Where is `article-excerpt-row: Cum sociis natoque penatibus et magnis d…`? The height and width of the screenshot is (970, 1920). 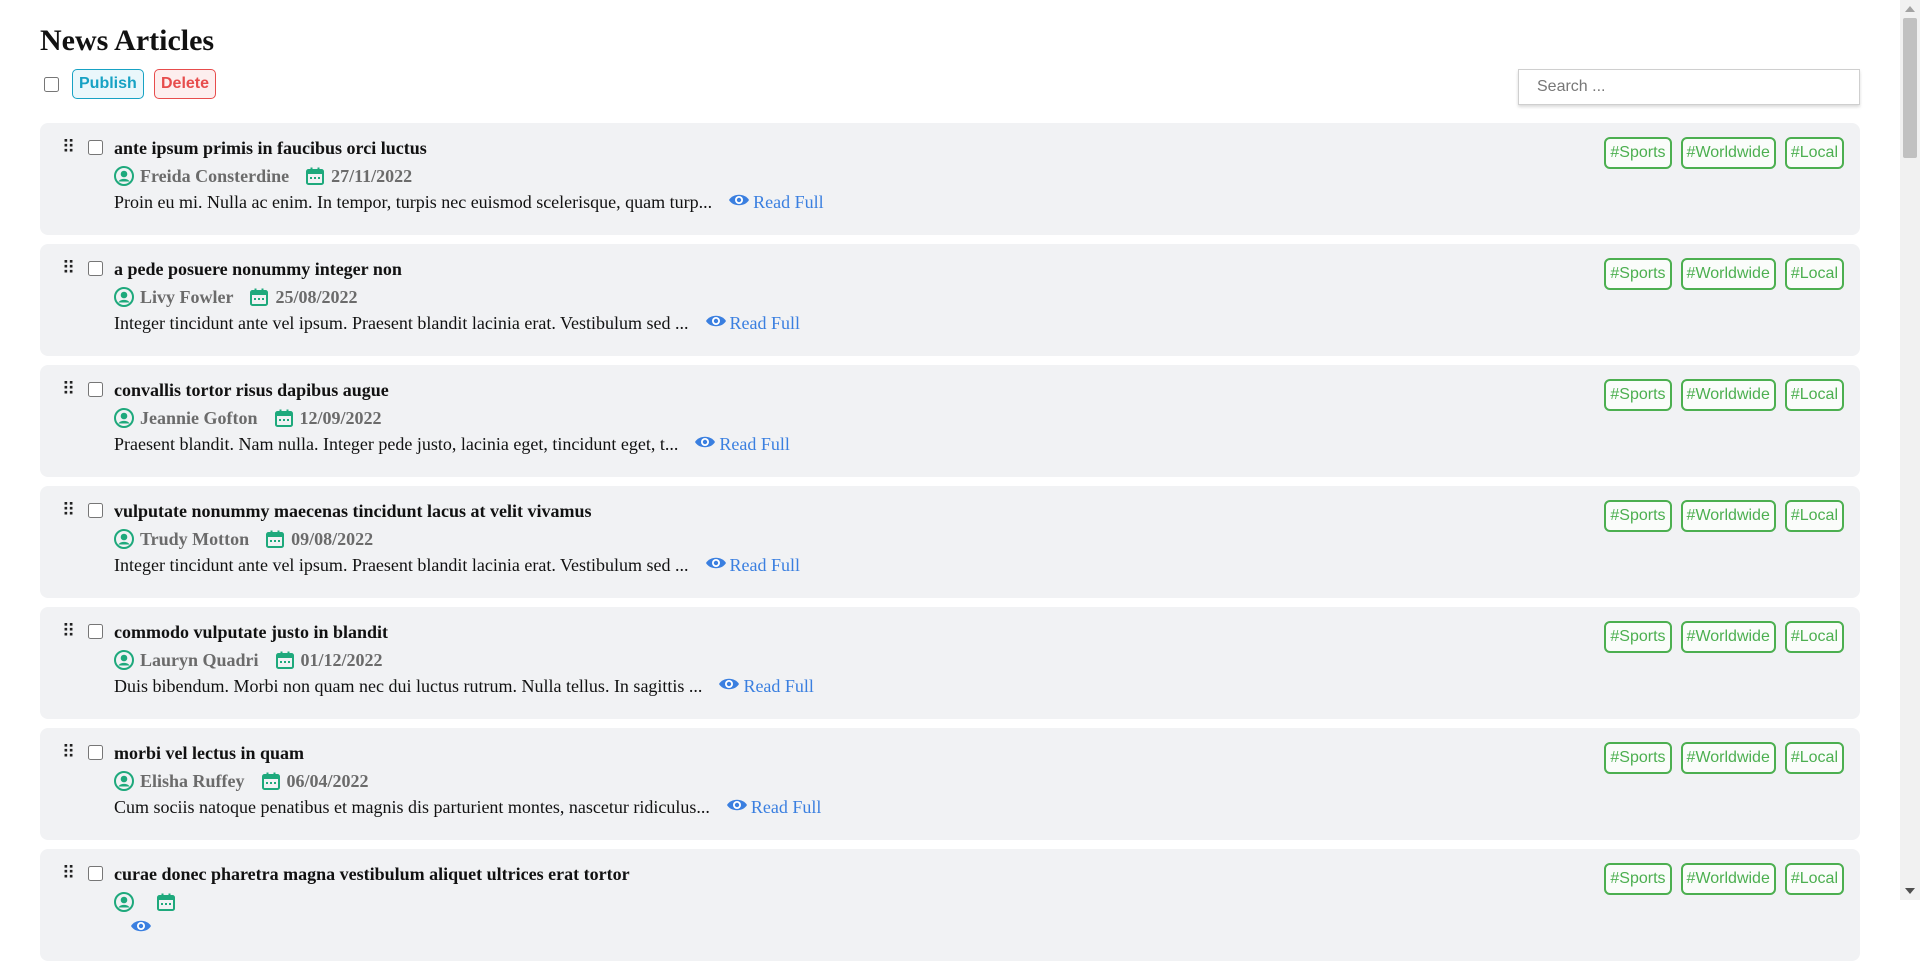
article-excerpt-row: Cum sociis natoque penatibus et magnis d… is located at coordinates (467, 807).